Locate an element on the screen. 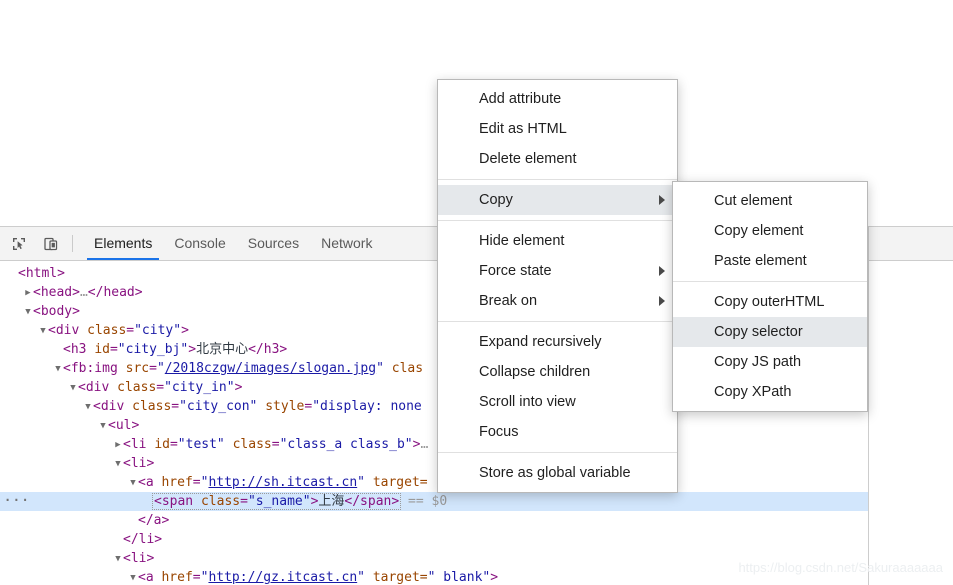  tag-token: <html> is located at coordinates (41, 273).